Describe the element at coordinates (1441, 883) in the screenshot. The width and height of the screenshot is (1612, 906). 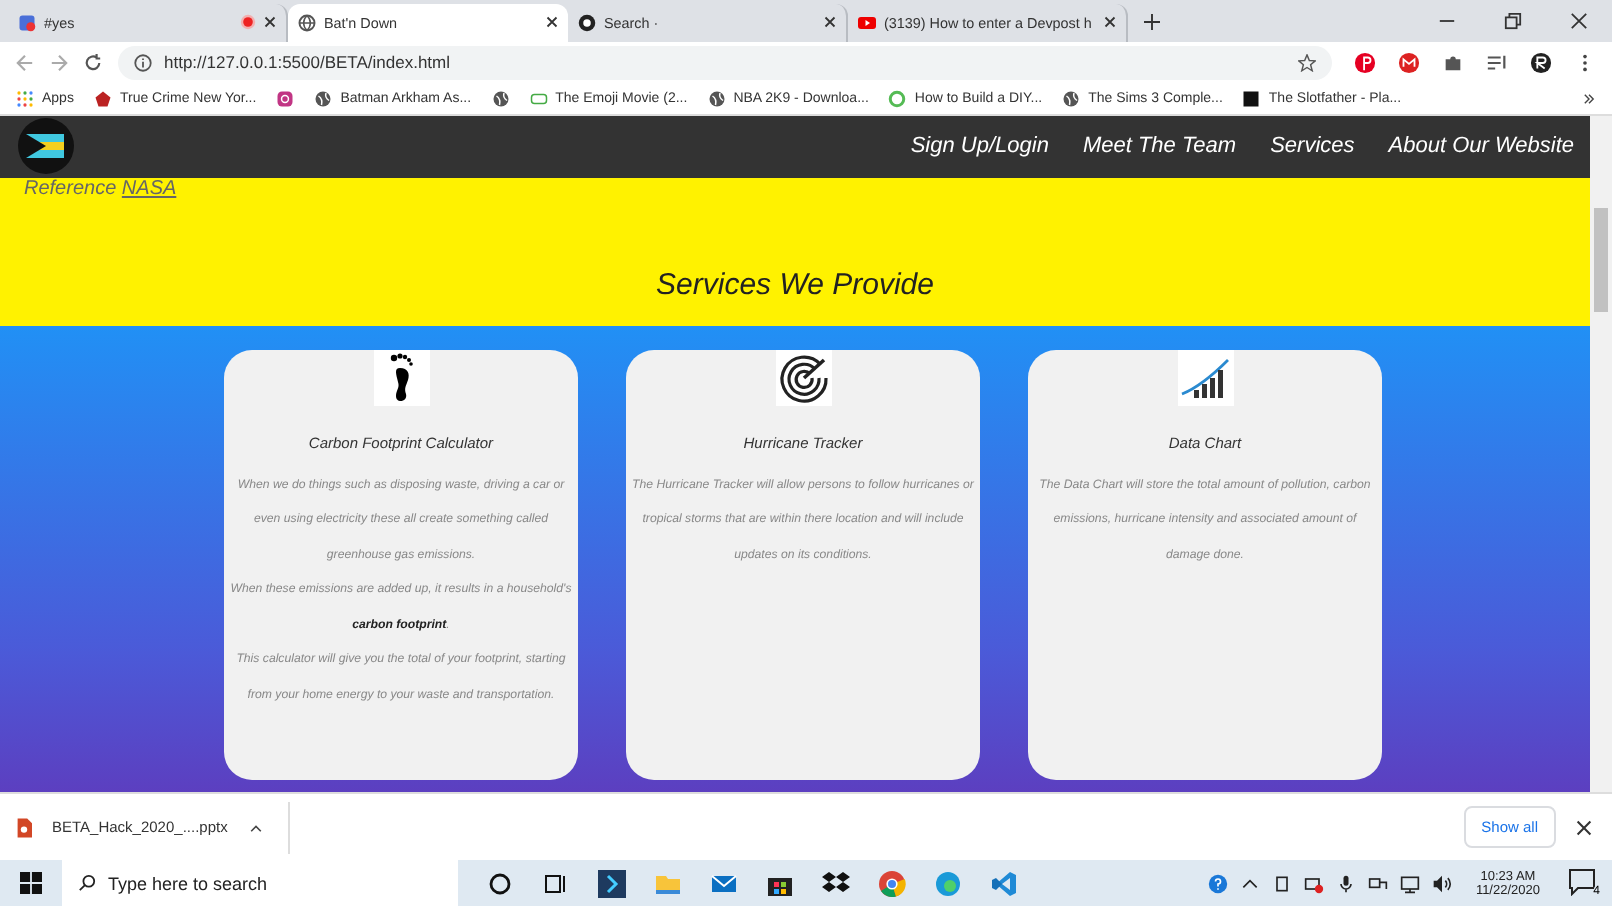
I see `speaker-icon` at that location.